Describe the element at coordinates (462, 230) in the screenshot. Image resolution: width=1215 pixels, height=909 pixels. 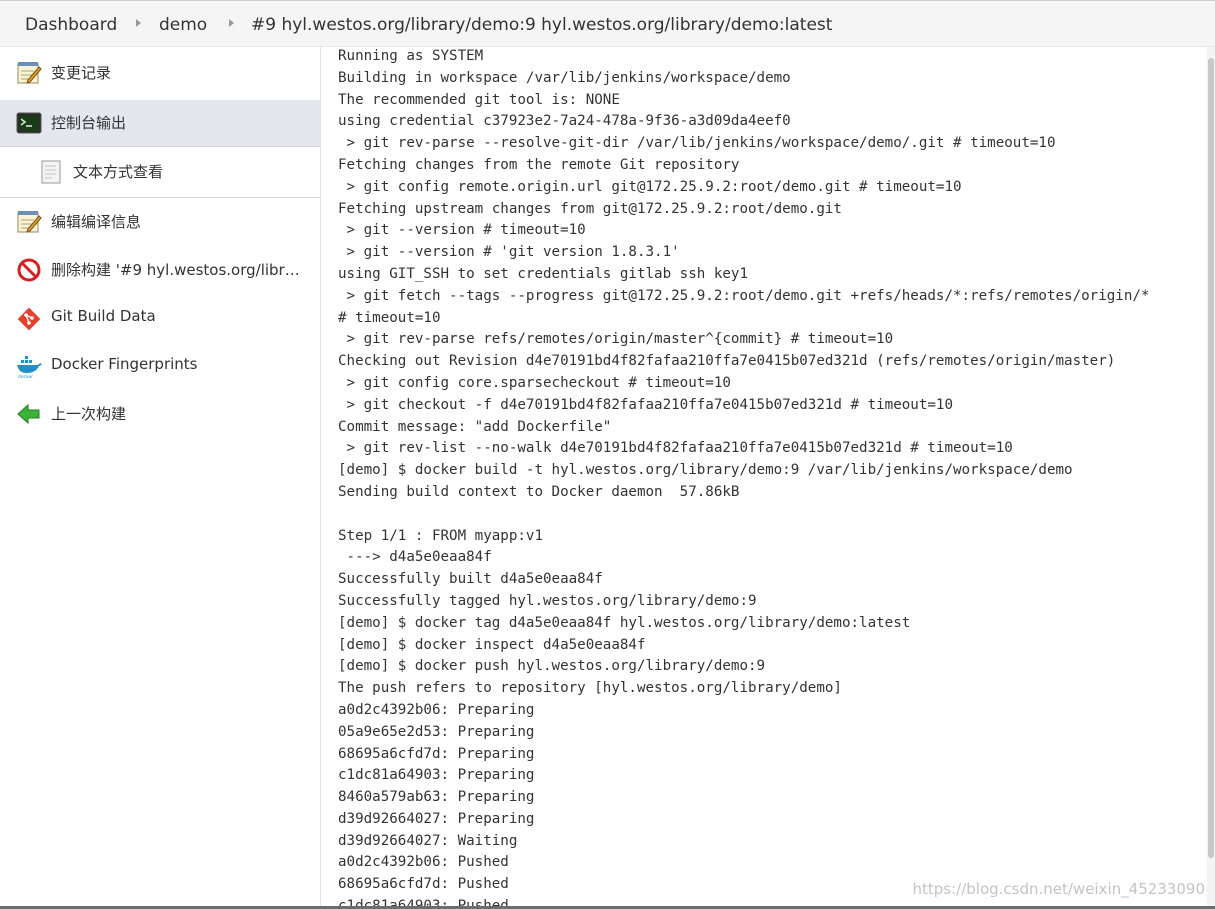
I see `console-line: > git --version # timeout=10` at that location.